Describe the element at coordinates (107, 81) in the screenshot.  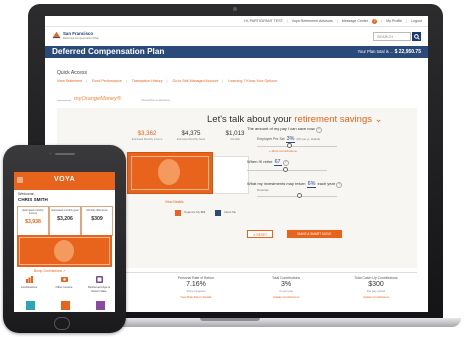
I see `quick-link-fund-performance: Fund Performance` at that location.